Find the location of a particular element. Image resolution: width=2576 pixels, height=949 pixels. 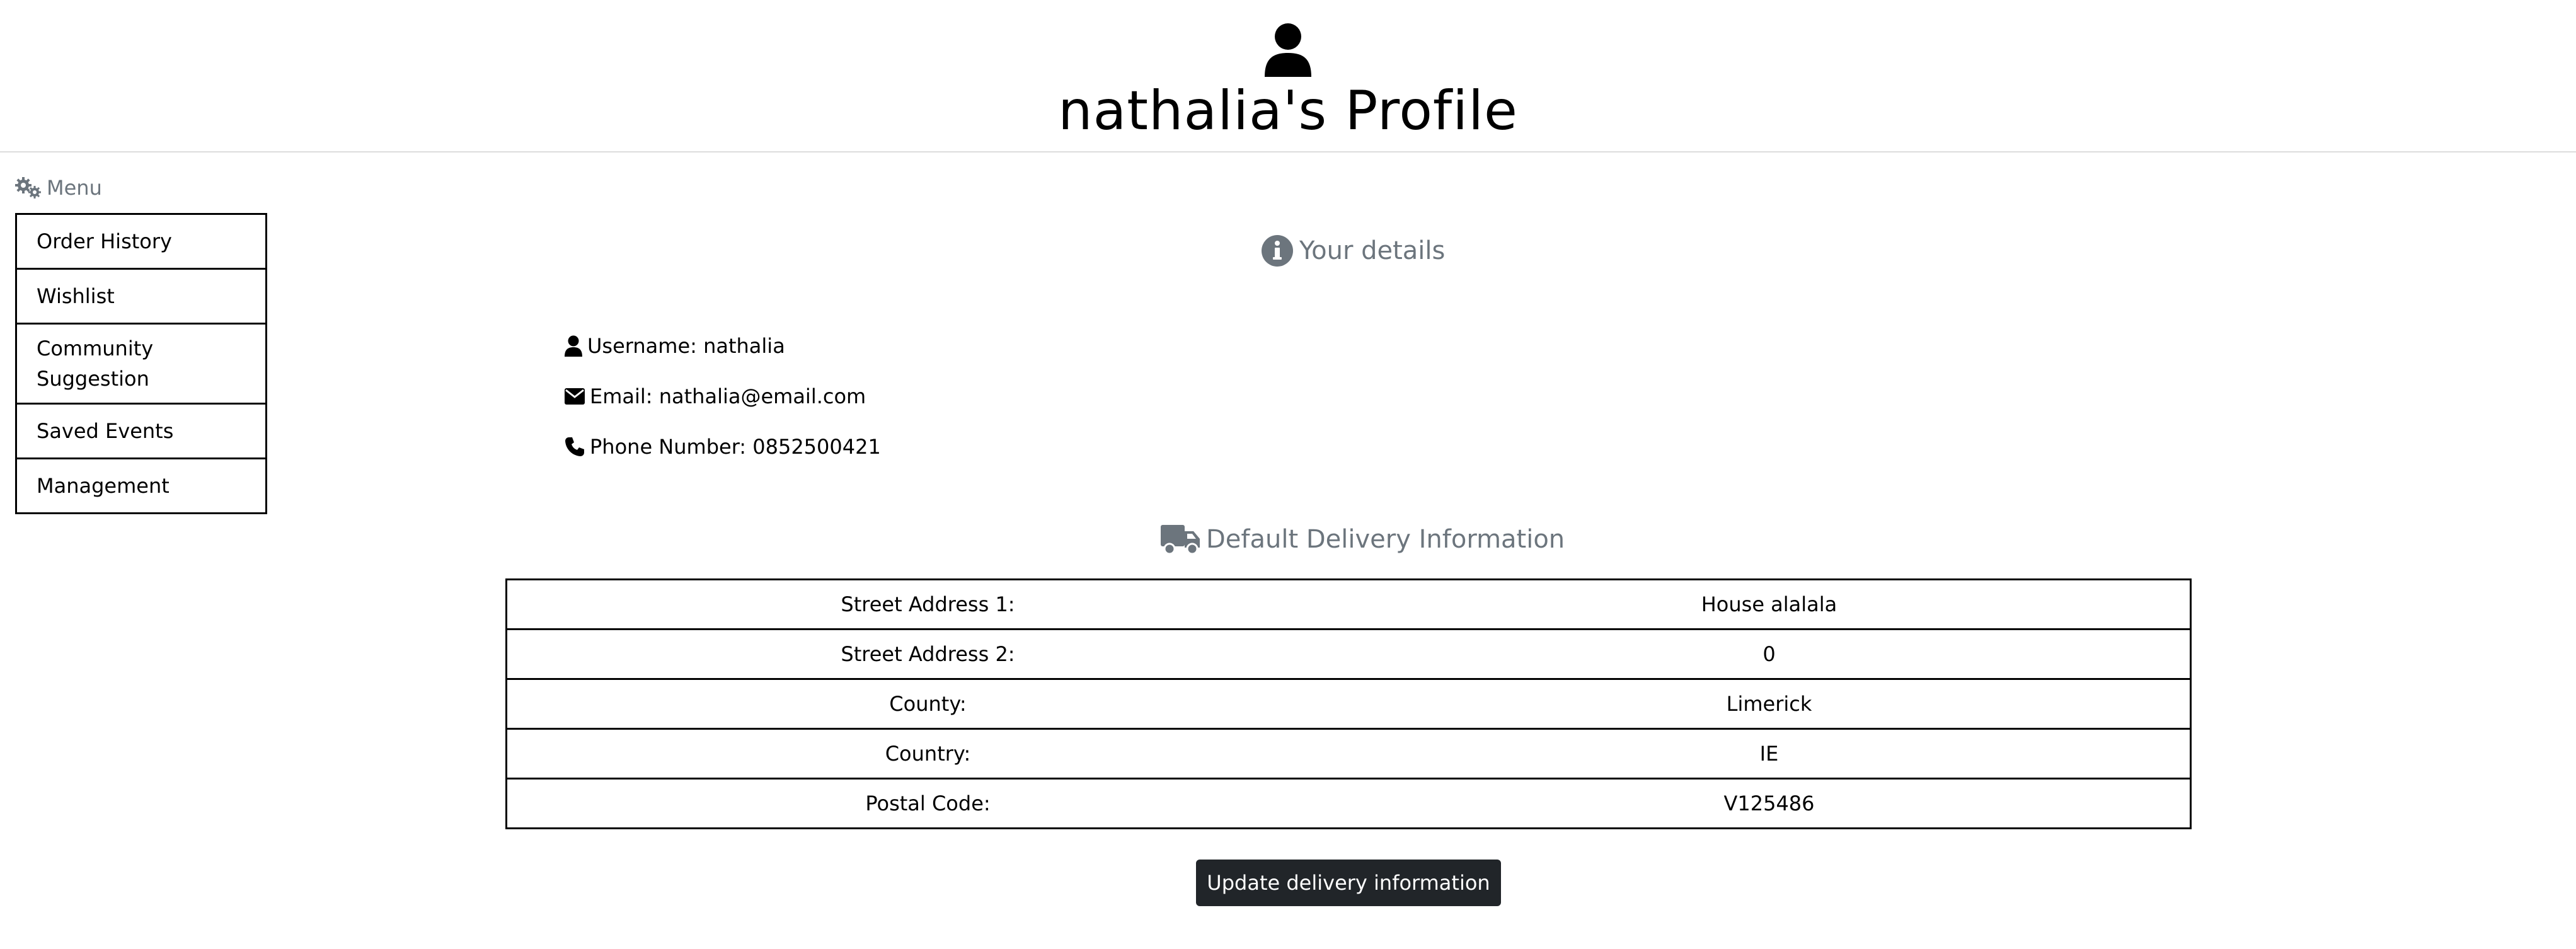

phone-icon is located at coordinates (574, 446).